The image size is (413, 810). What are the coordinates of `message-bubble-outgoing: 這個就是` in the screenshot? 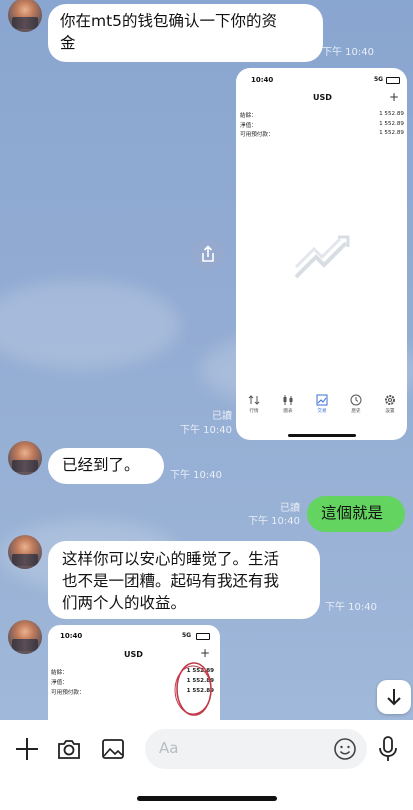 It's located at (356, 514).